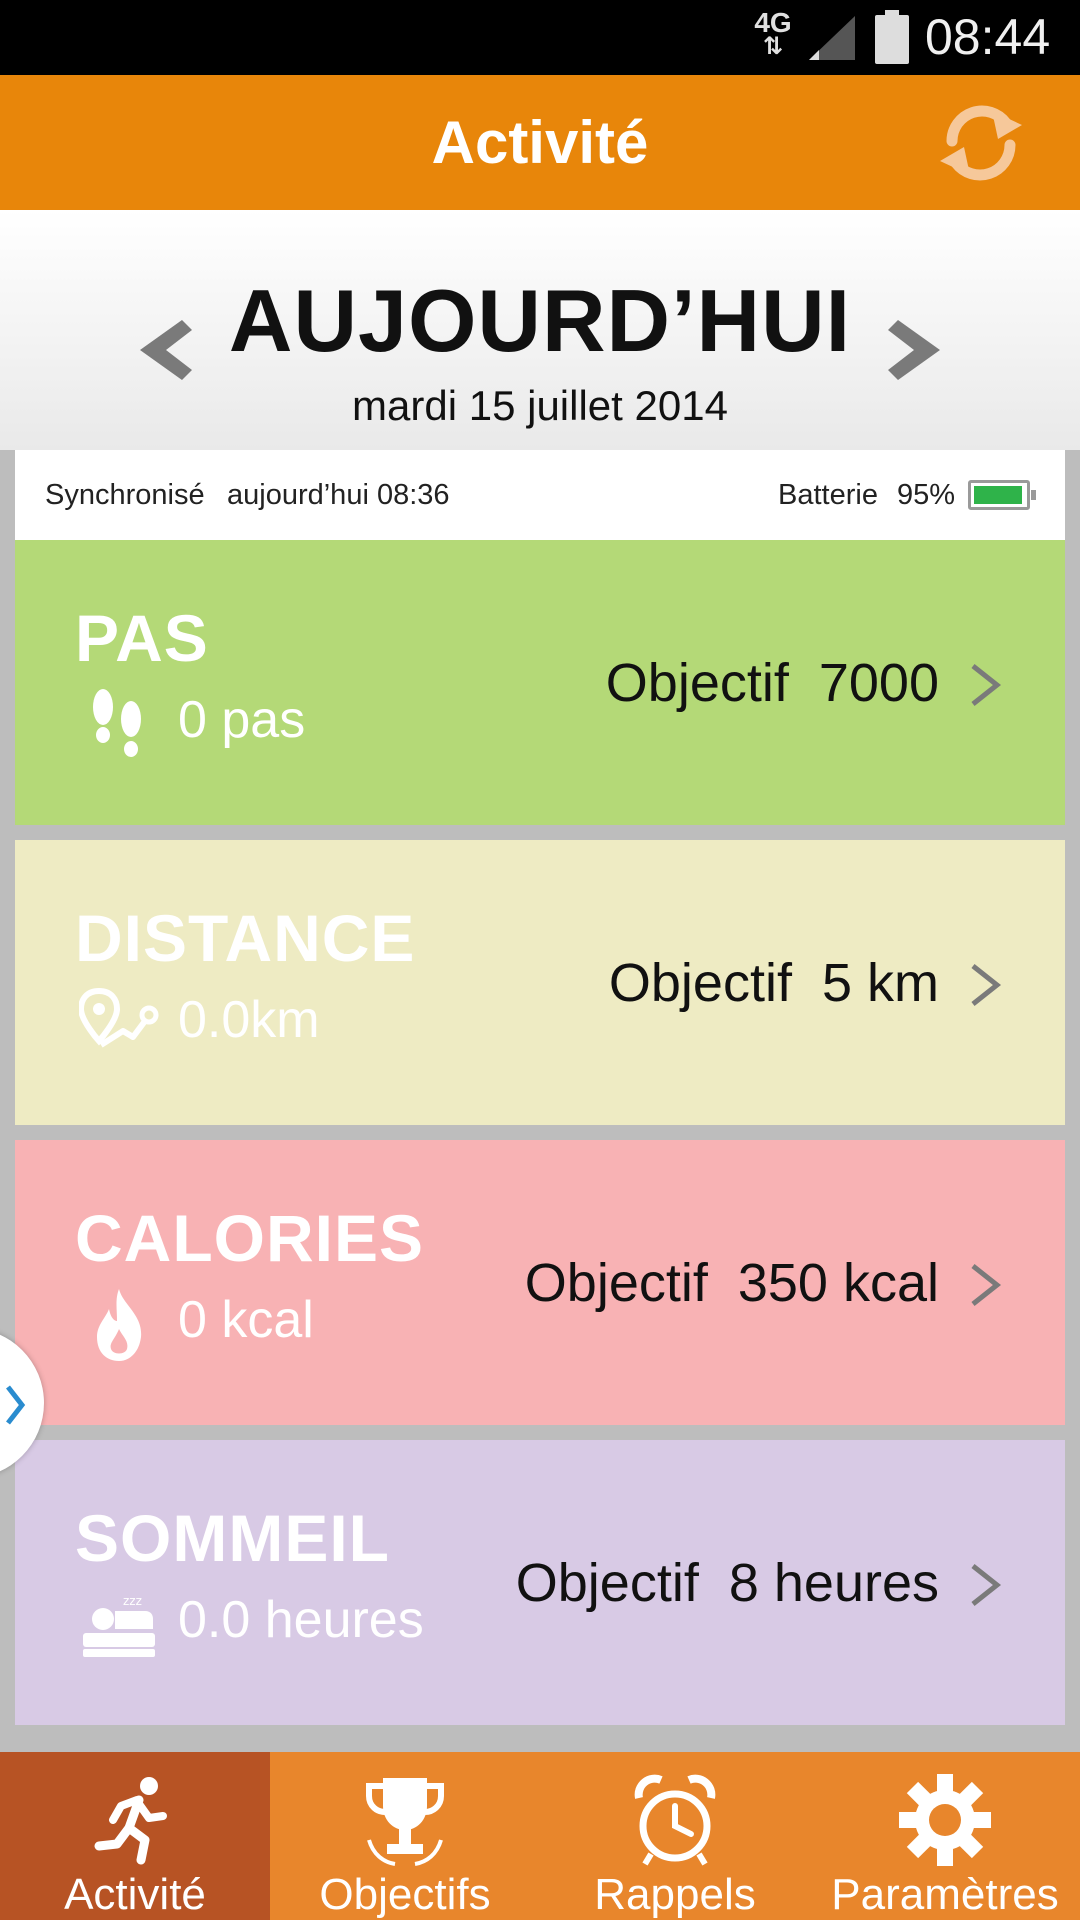 Image resolution: width=1080 pixels, height=1920 pixels. I want to click on distance-value: 0.0km, so click(249, 1020).